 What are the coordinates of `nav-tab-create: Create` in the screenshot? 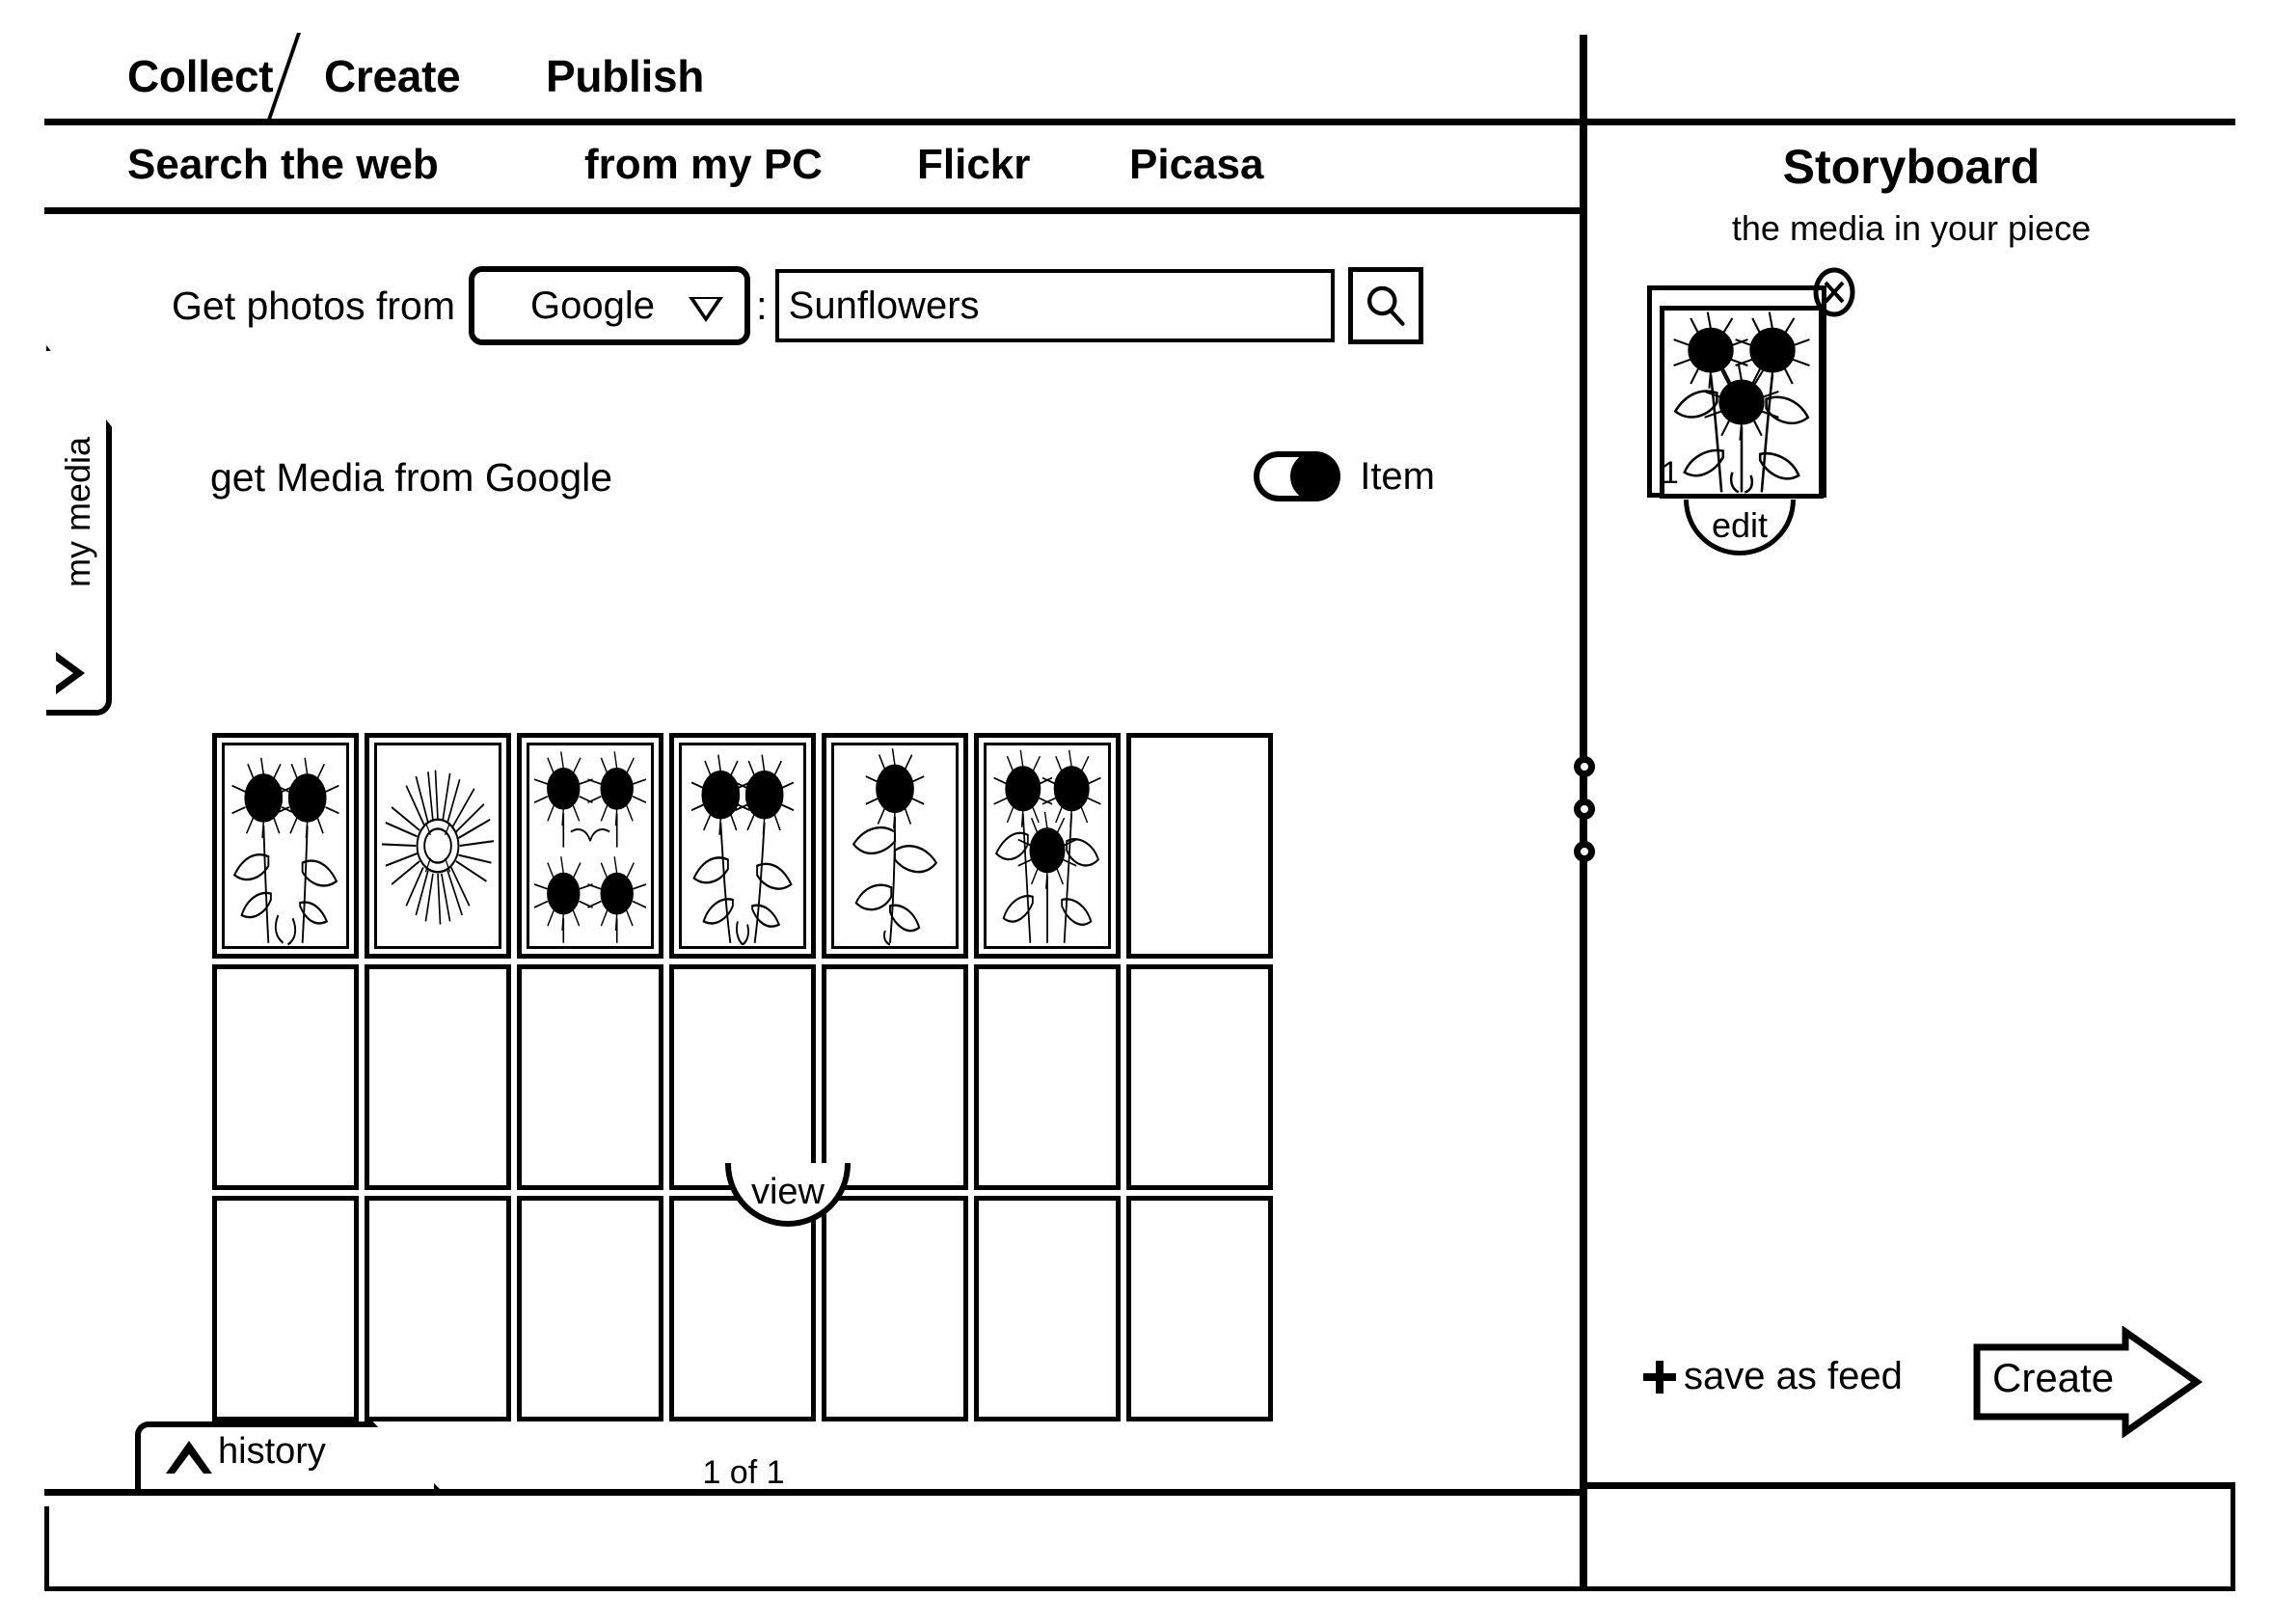 It's located at (392, 76).